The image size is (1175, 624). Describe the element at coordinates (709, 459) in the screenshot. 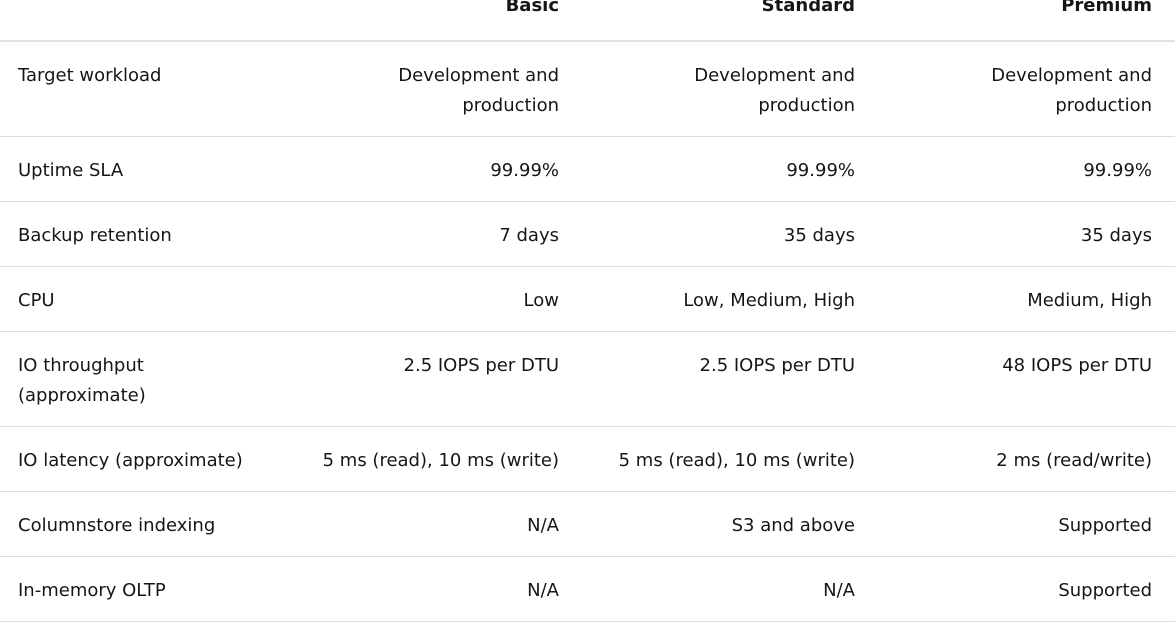

I see `standard-value: 5 ms (read), 10 ms (write)` at that location.